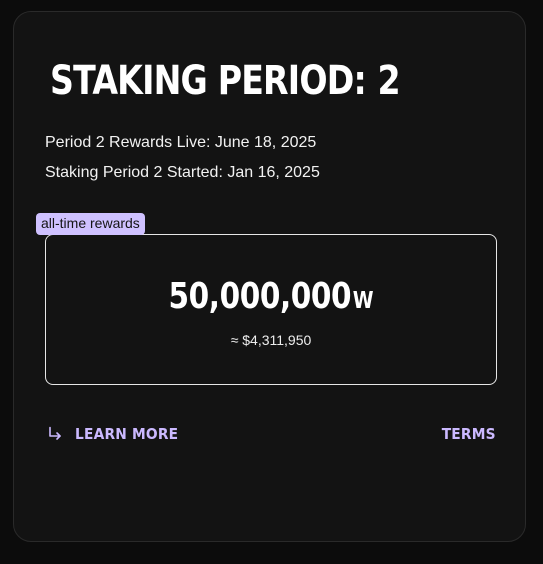 The height and width of the screenshot is (564, 543). I want to click on learn-more-link: LEARN MORE, so click(117, 434).